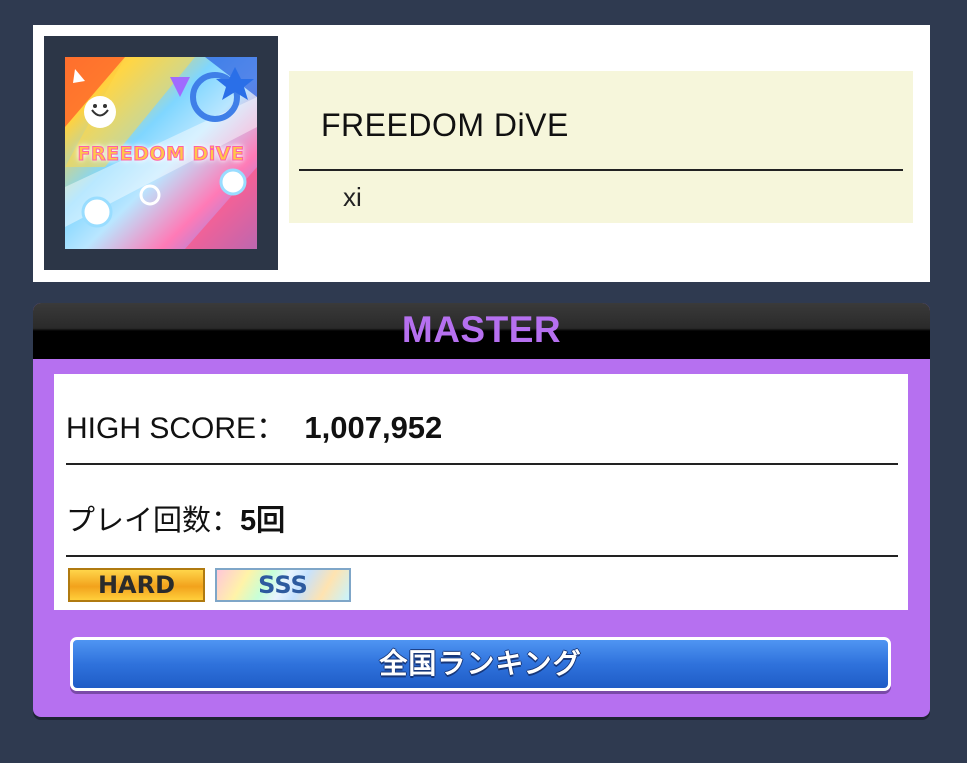 This screenshot has width=967, height=763. I want to click on national-ranking-button: 全国ランキング, so click(480, 664).